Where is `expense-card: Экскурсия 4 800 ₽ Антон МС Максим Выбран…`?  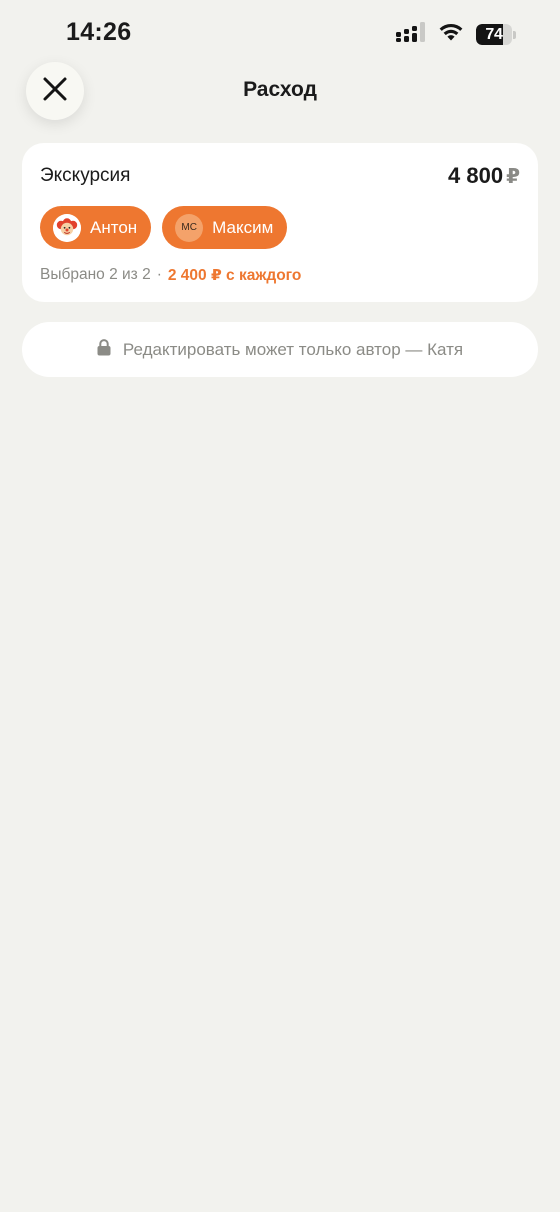
expense-card: Экскурсия 4 800 ₽ Антон МС Максим Выбран… is located at coordinates (280, 222).